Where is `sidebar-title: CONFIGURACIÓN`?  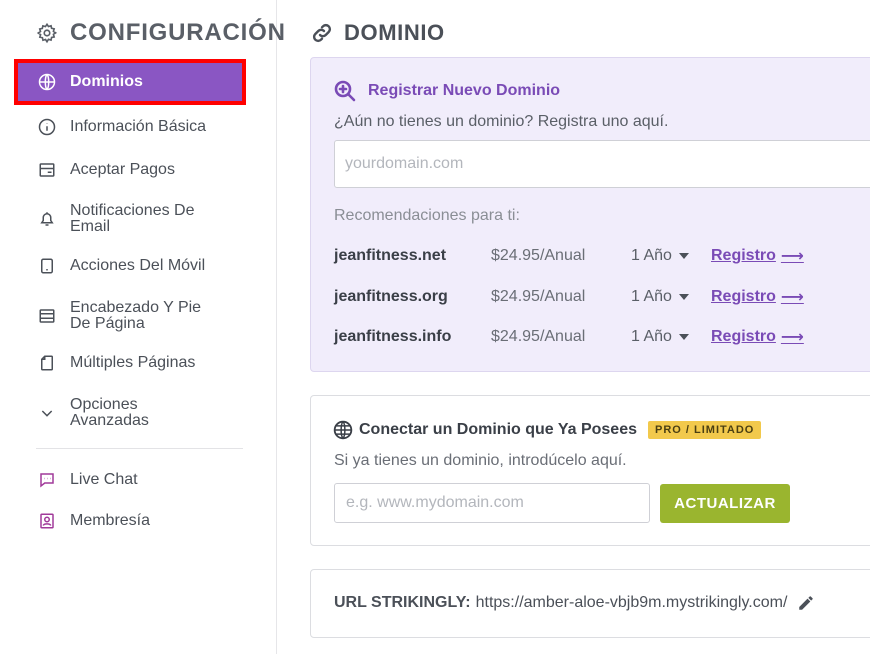
sidebar-title: CONFIGURACIÓN is located at coordinates (178, 32).